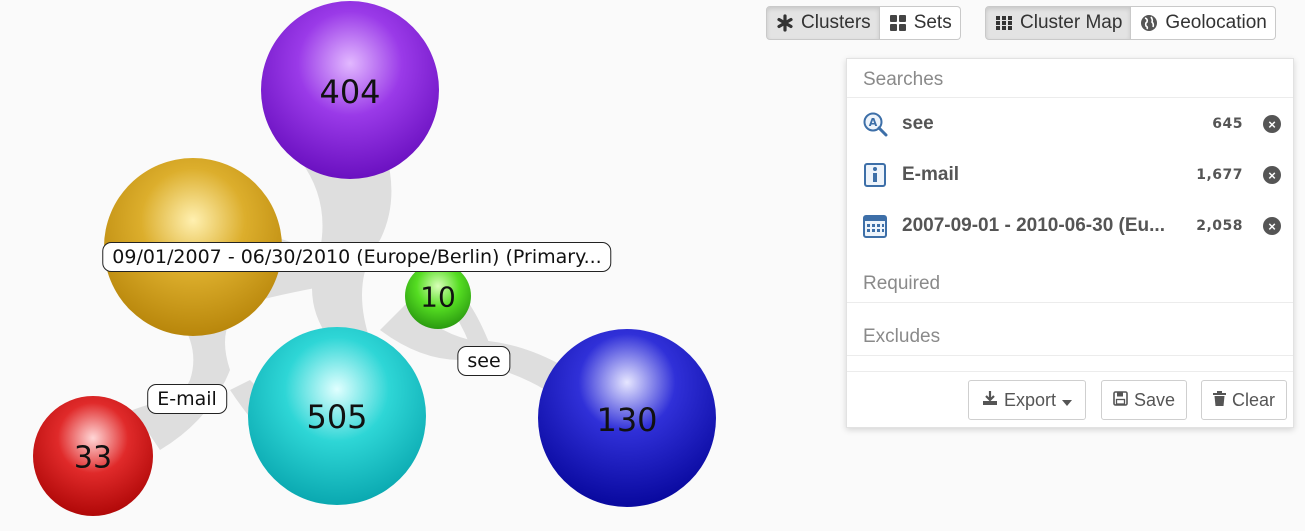 Image resolution: width=1305 pixels, height=531 pixels. I want to click on searches-header: Searches, so click(903, 79).